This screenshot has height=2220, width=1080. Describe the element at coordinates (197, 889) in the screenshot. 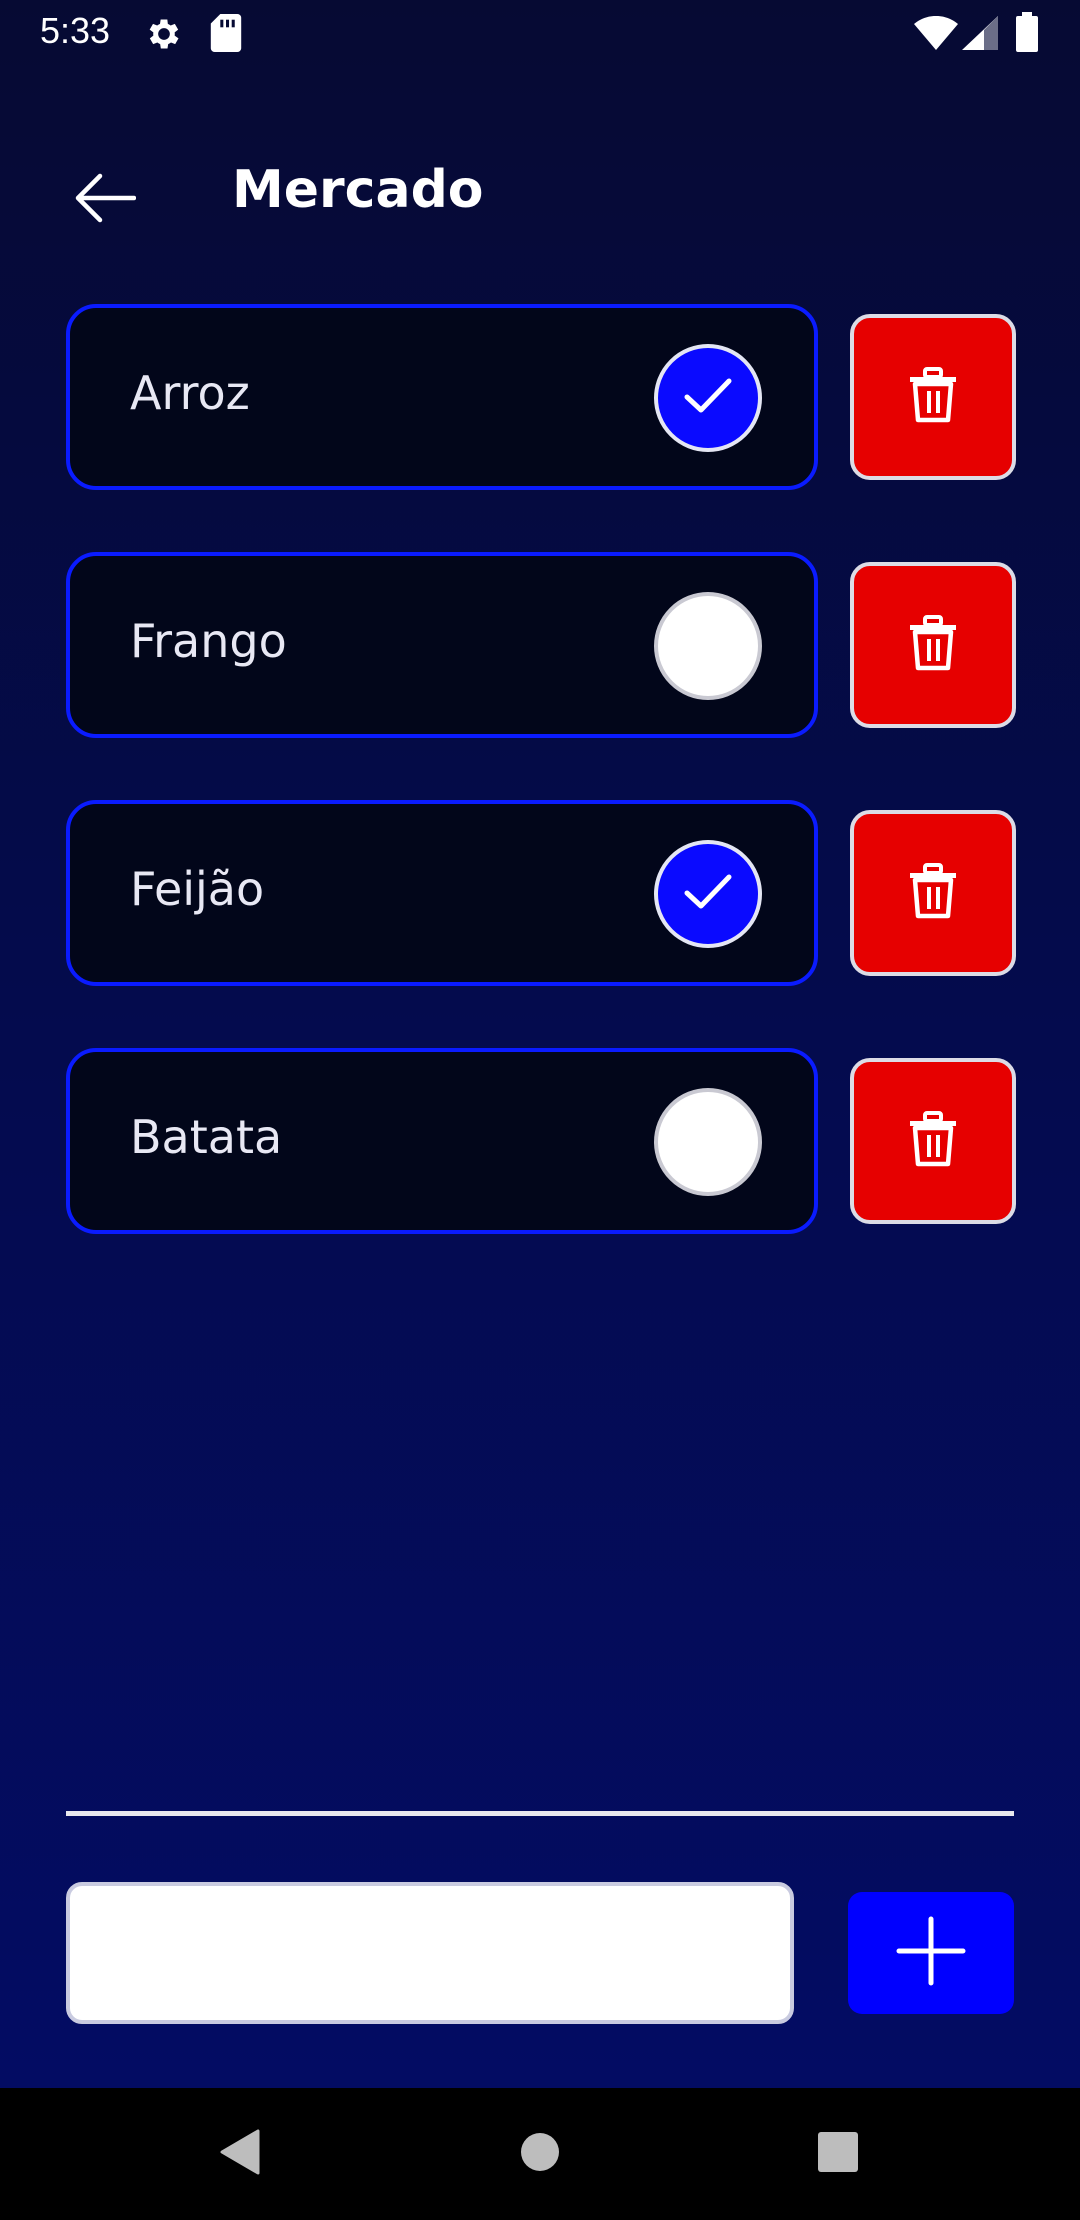

I see `item-label: Feijão` at that location.